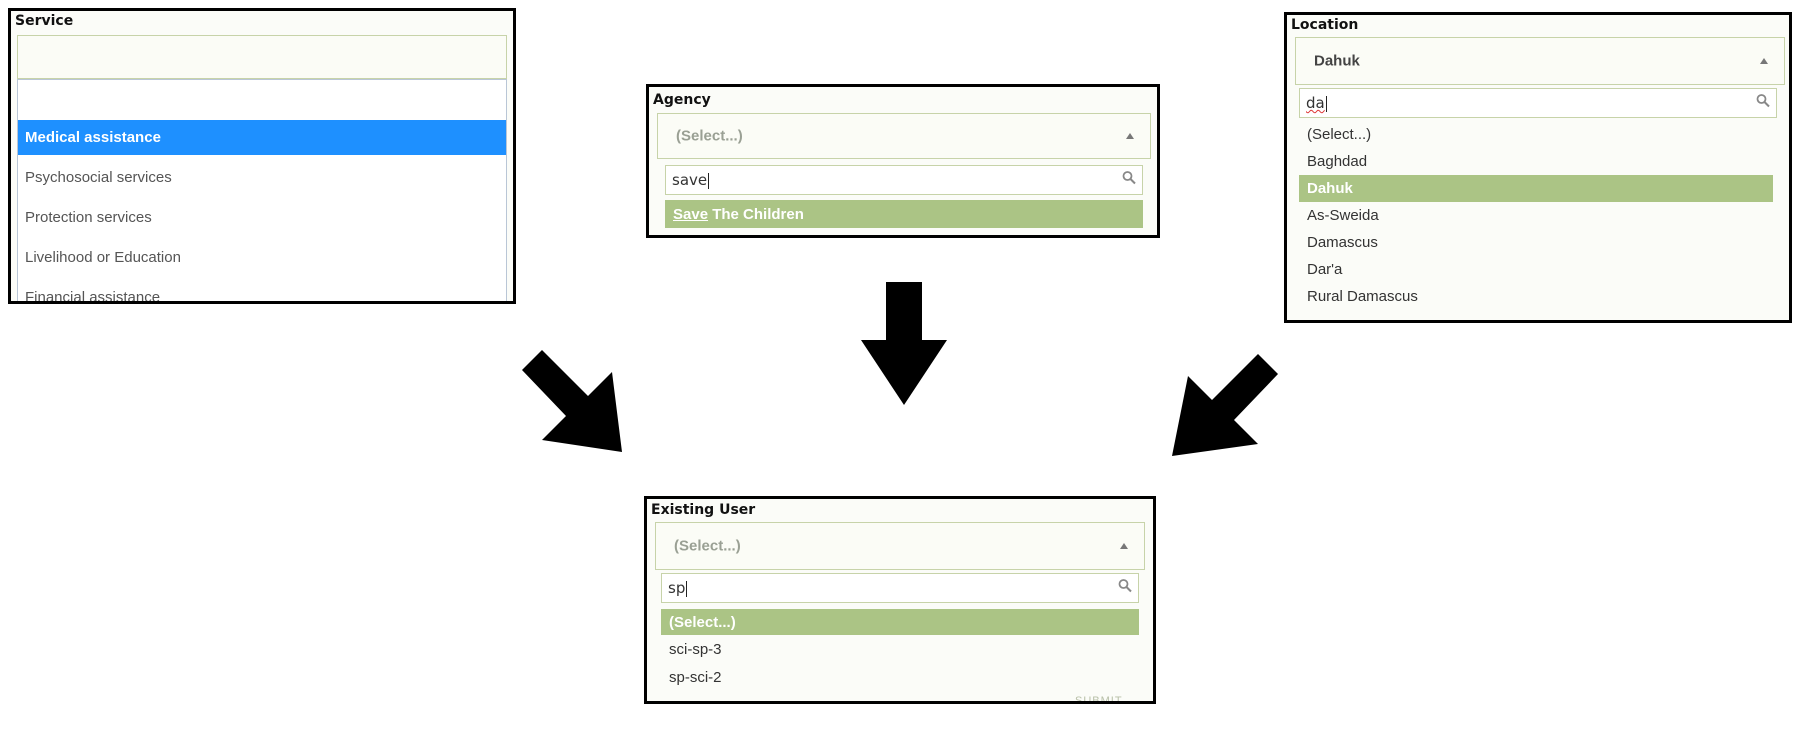 The width and height of the screenshot is (1800, 731). Describe the element at coordinates (1337, 61) in the screenshot. I see `location-select-value: Dahuk` at that location.